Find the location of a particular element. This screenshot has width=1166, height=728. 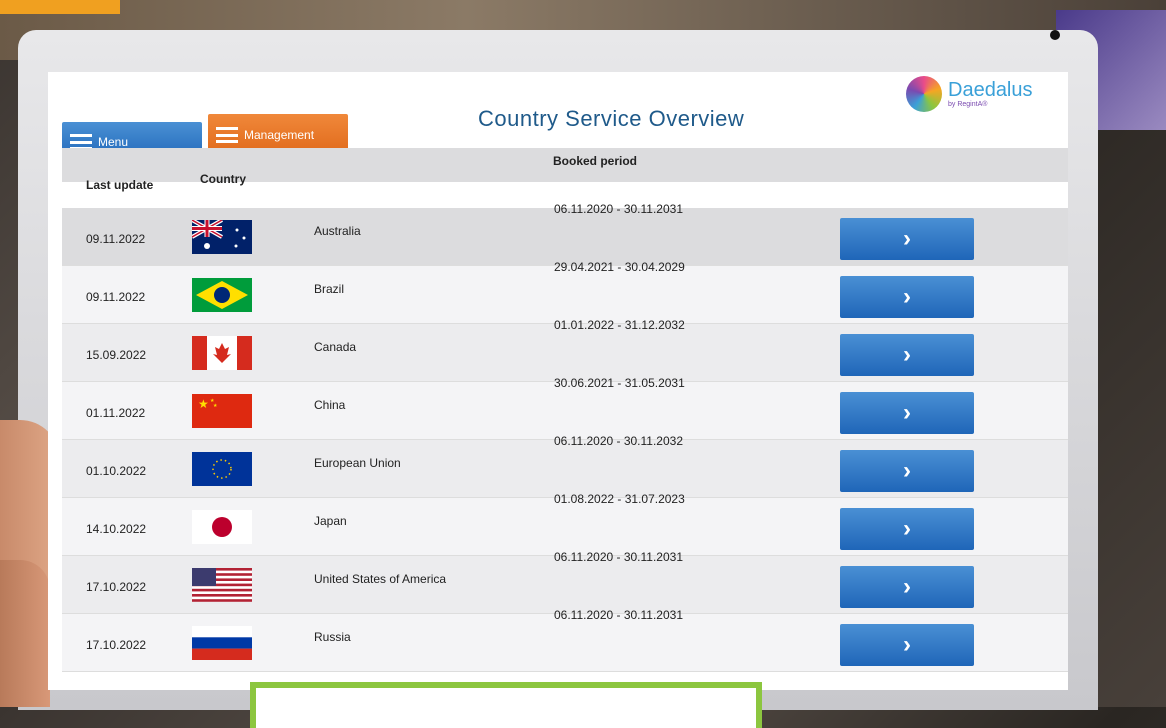

row-country: Australia is located at coordinates (337, 231).